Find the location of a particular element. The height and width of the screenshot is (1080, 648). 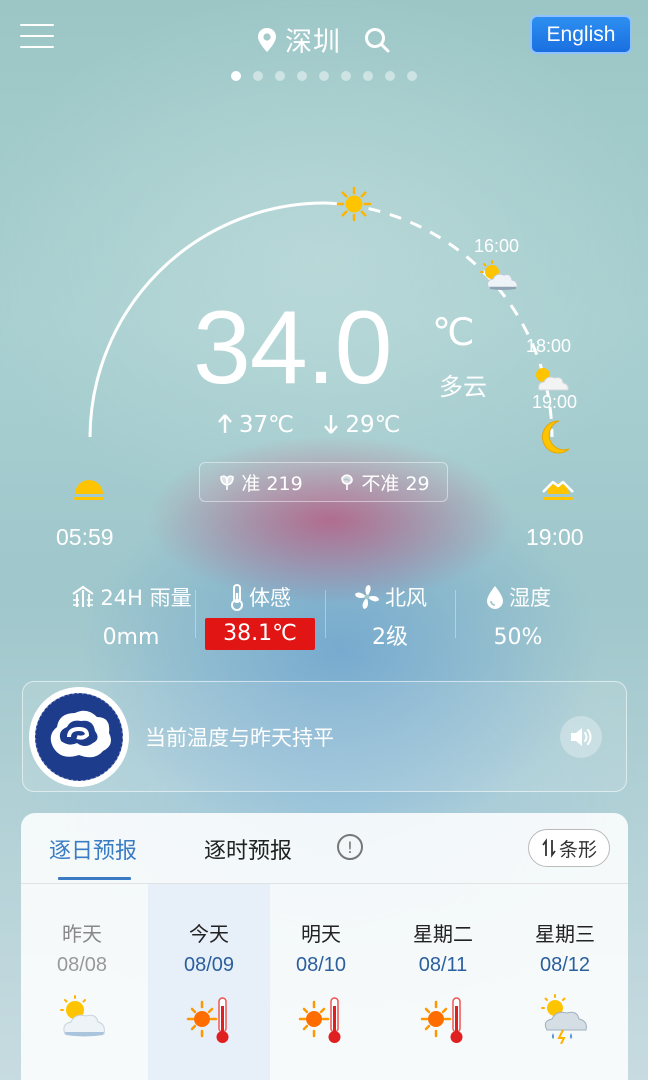

flower-icon is located at coordinates (227, 482).